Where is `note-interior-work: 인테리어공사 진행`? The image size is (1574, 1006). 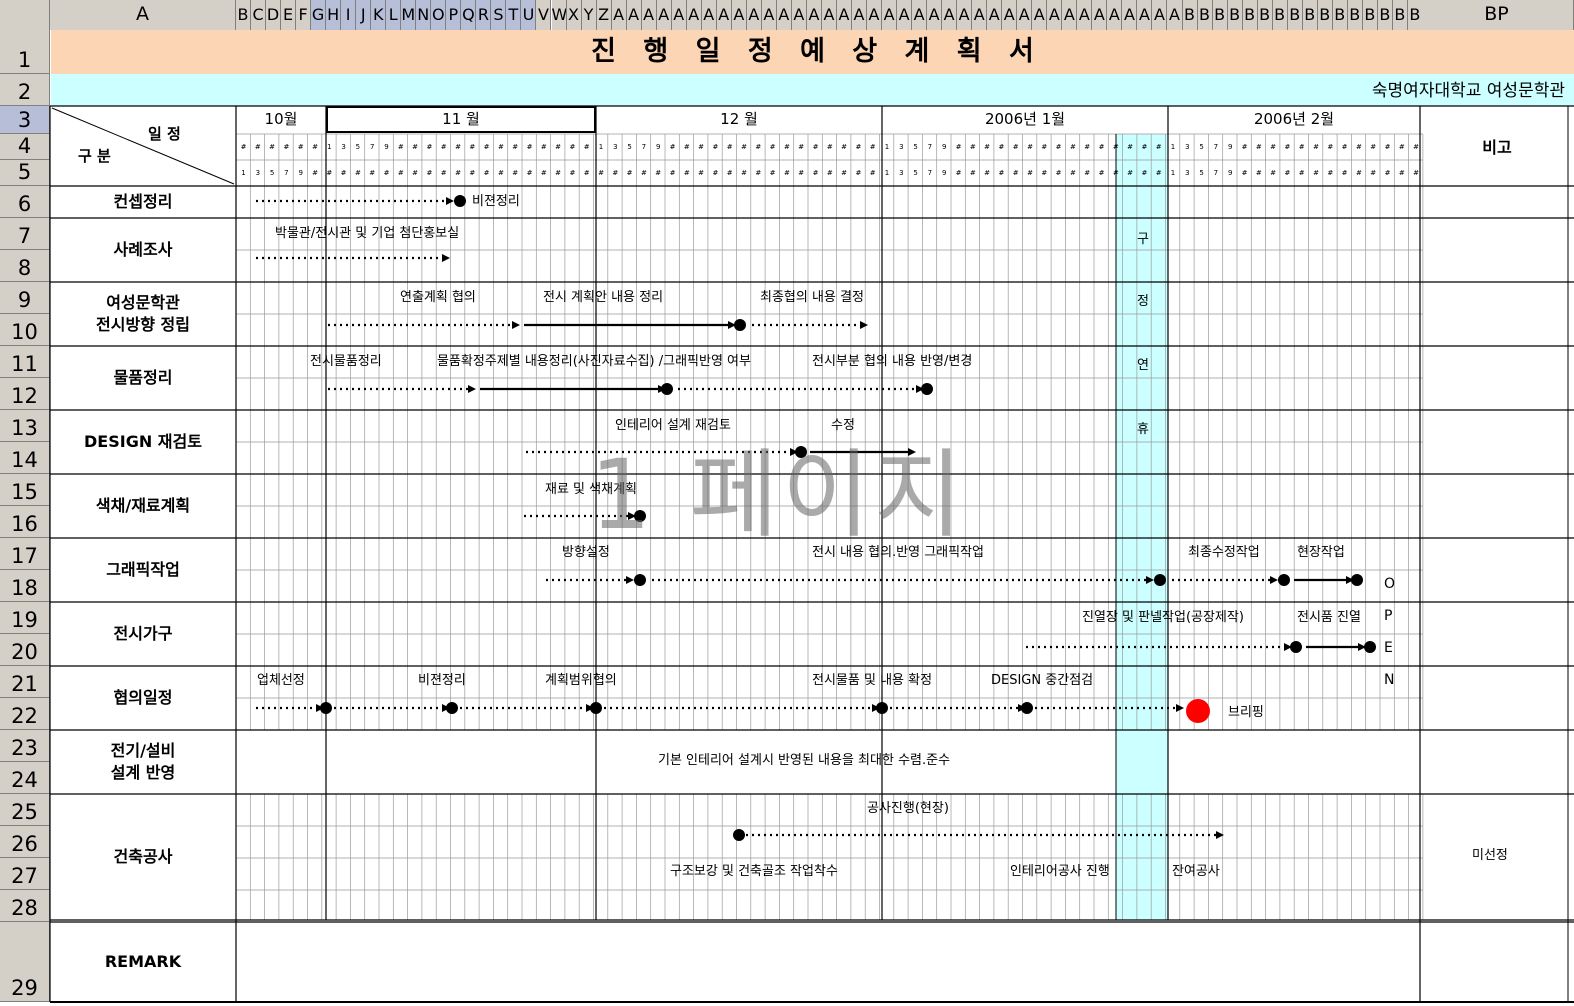 note-interior-work: 인테리어공사 진행 is located at coordinates (1060, 871).